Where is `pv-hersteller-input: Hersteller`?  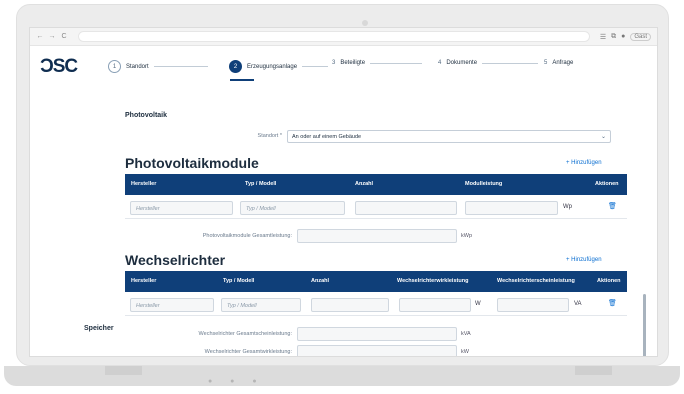 pv-hersteller-input: Hersteller is located at coordinates (181, 208).